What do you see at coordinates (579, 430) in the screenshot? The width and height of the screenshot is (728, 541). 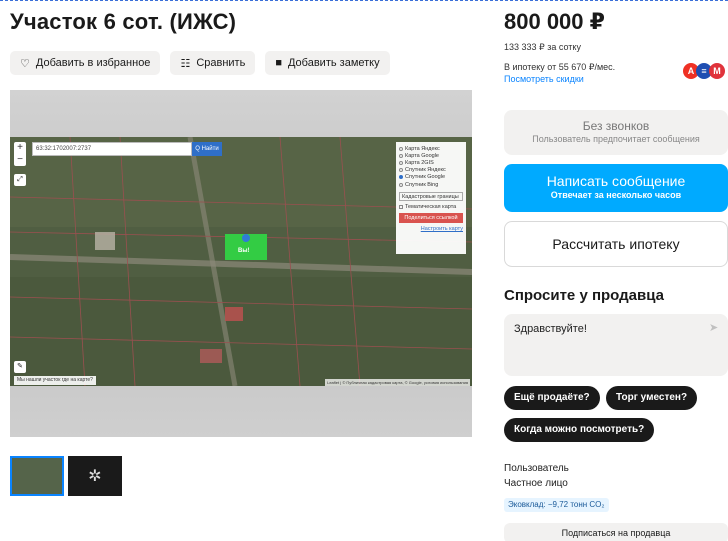 I see `question-chip: Когда можно посмотреть?` at bounding box center [579, 430].